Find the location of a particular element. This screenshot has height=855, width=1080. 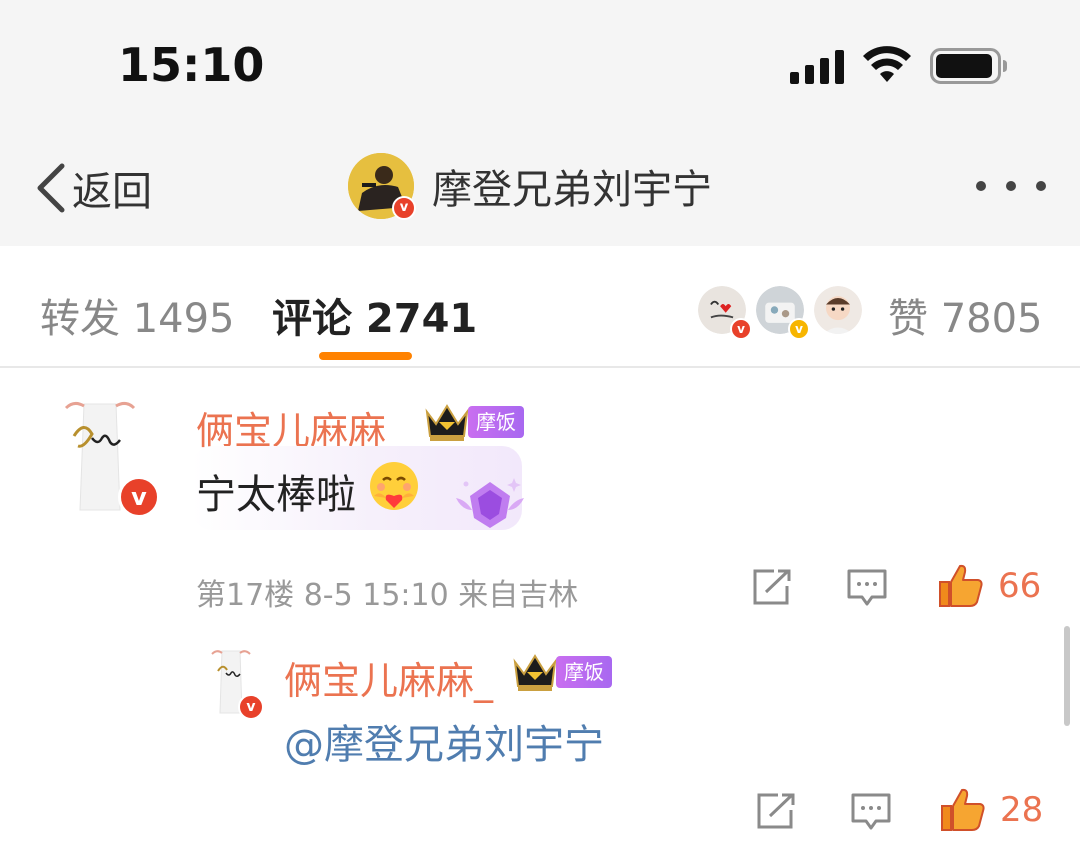

more-options-button is located at coordinates (1011, 186).